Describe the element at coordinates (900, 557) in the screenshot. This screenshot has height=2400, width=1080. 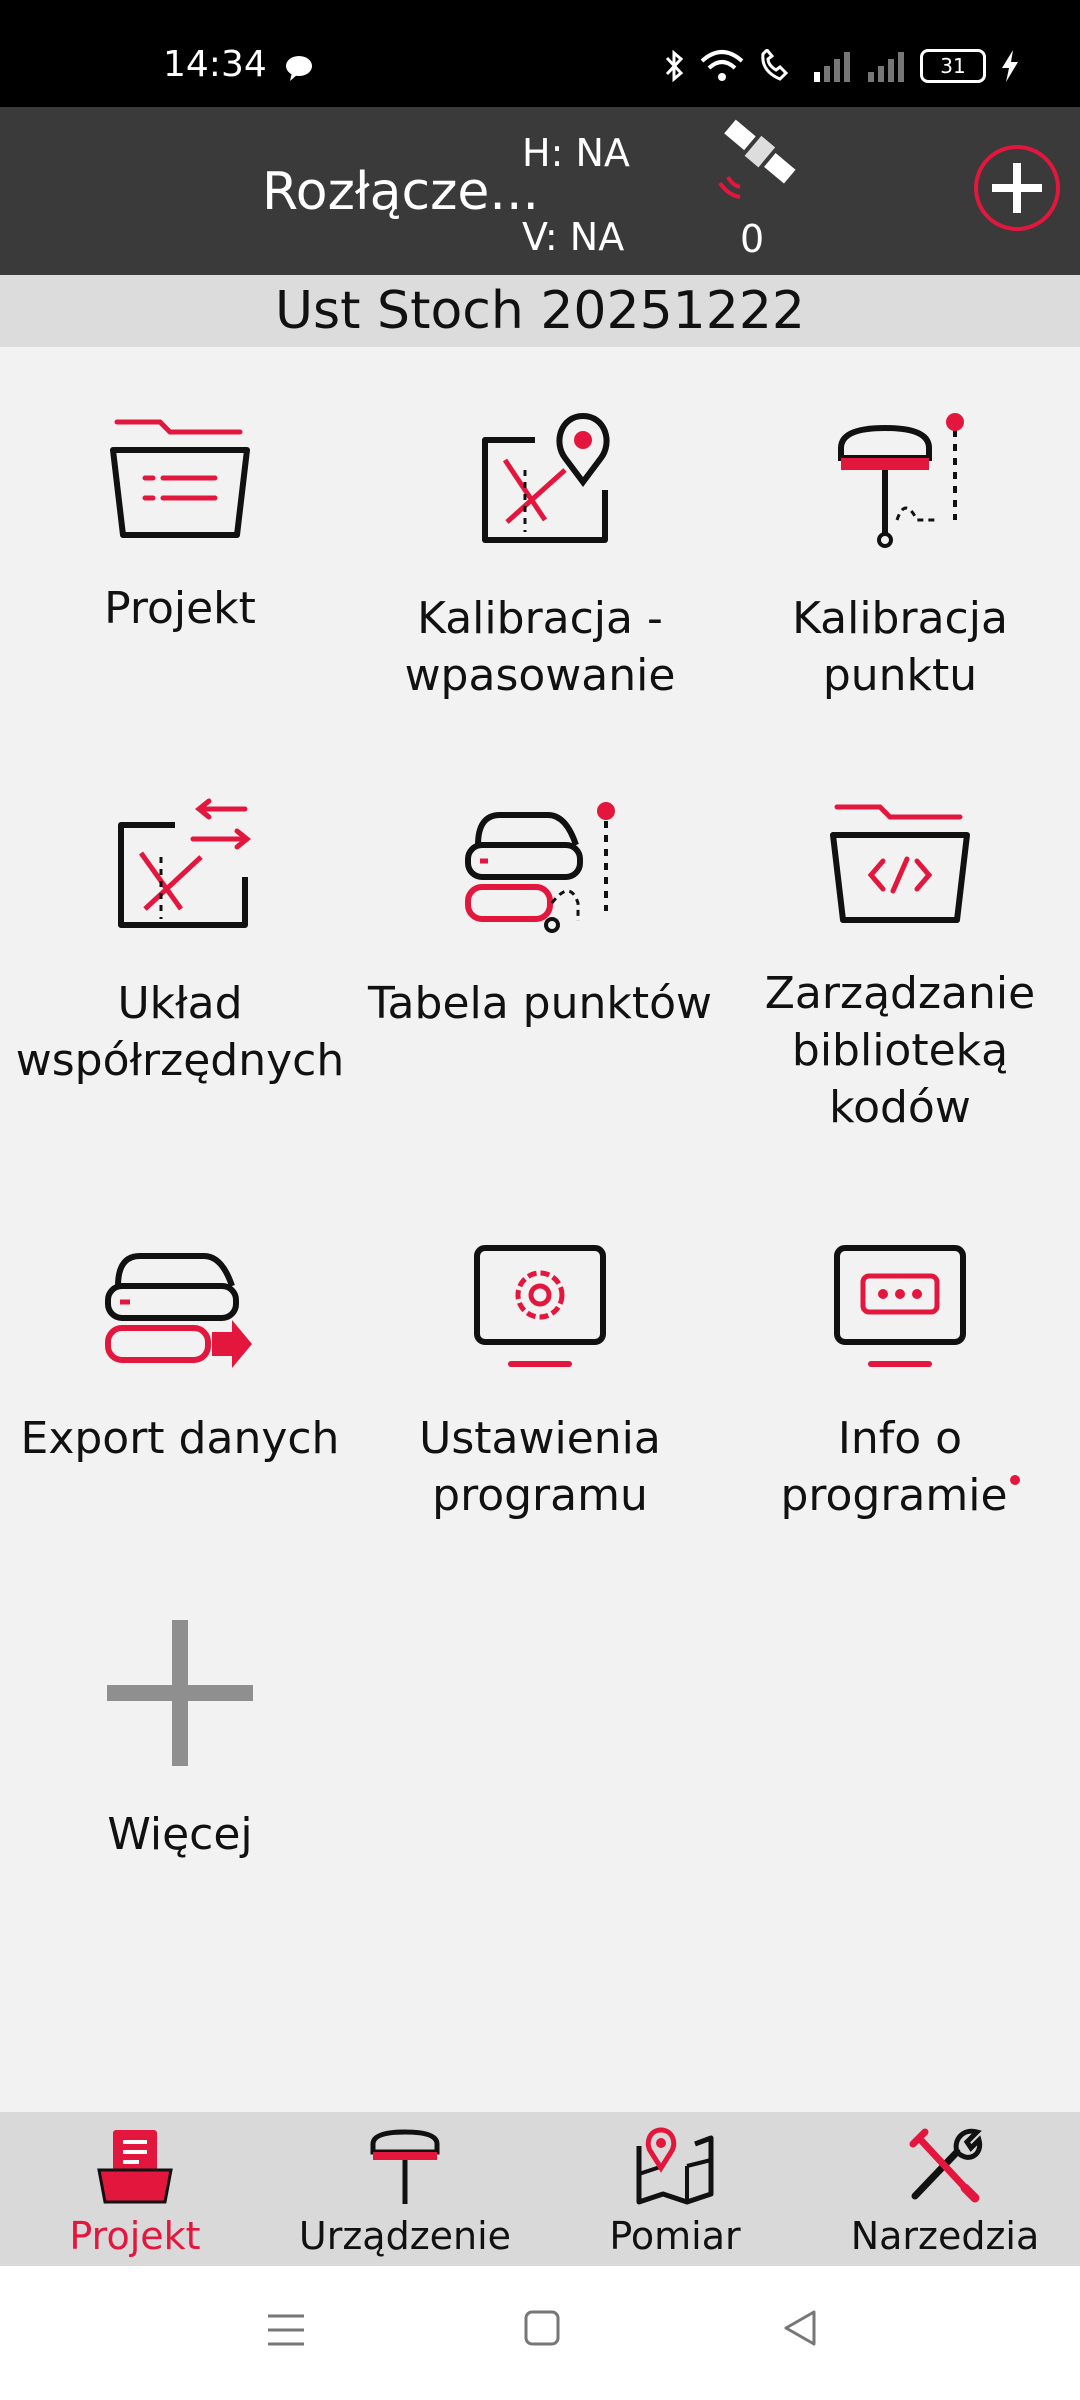
I see `tile-point-calibration: Kalibracja punktu` at that location.